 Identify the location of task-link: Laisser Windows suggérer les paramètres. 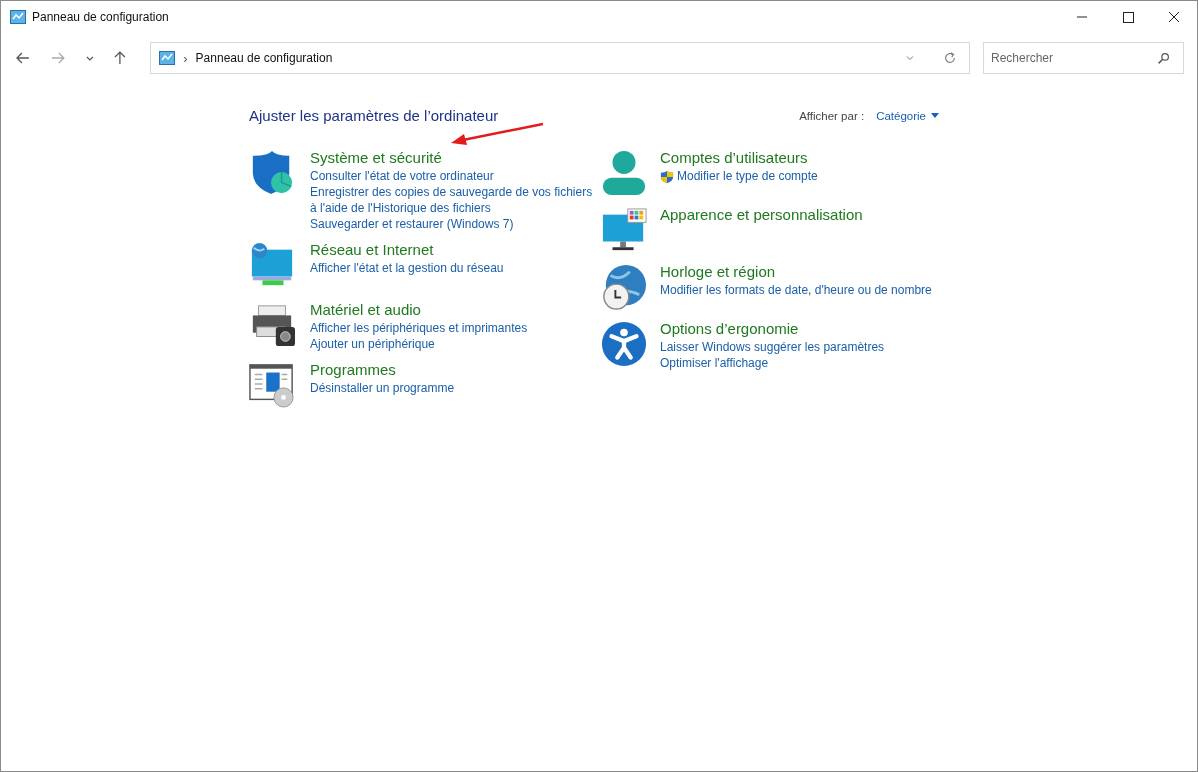
(772, 347).